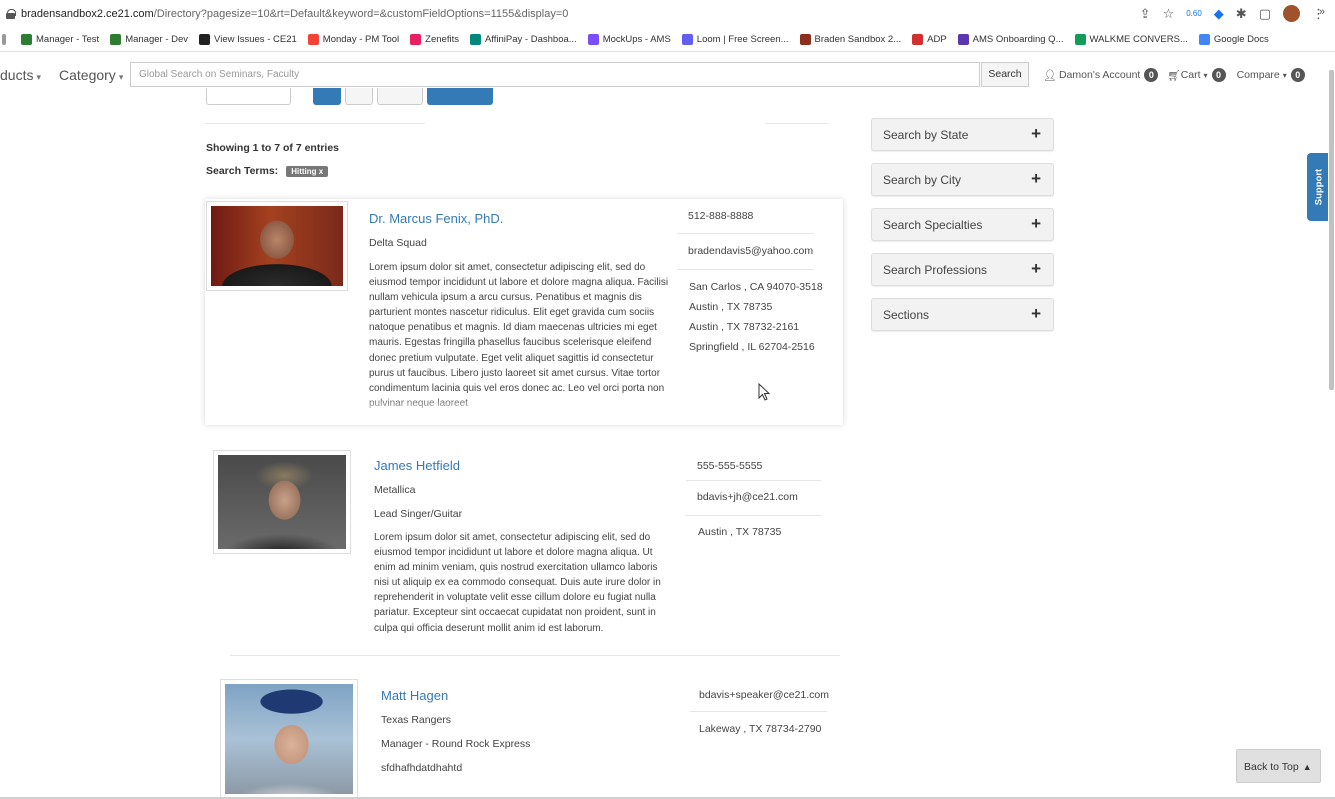 The width and height of the screenshot is (1335, 799). I want to click on compare-link: Compare, so click(1258, 75).